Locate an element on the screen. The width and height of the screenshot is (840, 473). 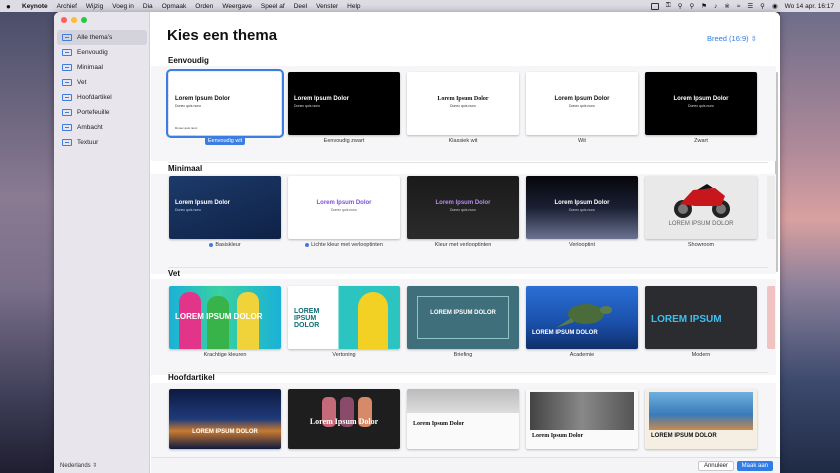
search-status-icon: ⚲ is located at coordinates (691, 6).